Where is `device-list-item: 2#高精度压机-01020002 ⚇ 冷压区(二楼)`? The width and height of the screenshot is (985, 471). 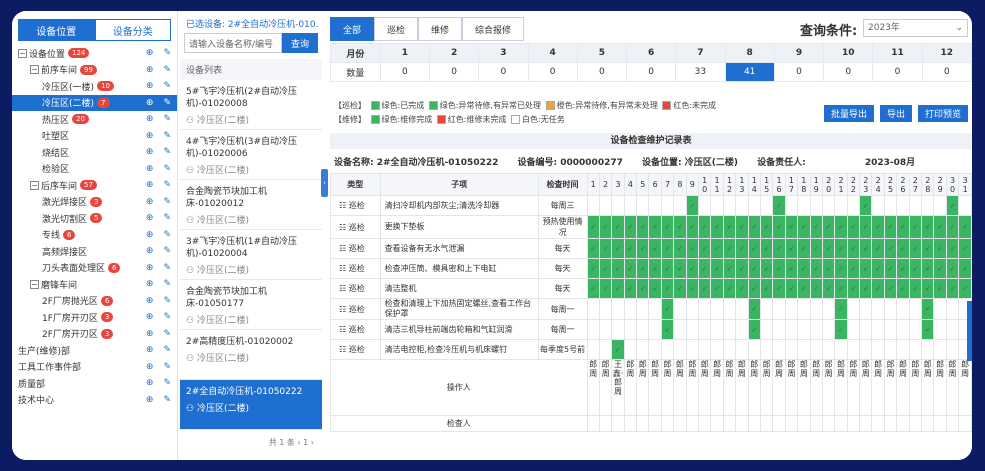 device-list-item: 2#高精度压机-01020002 ⚇ 冷压区(二楼) is located at coordinates (251, 355).